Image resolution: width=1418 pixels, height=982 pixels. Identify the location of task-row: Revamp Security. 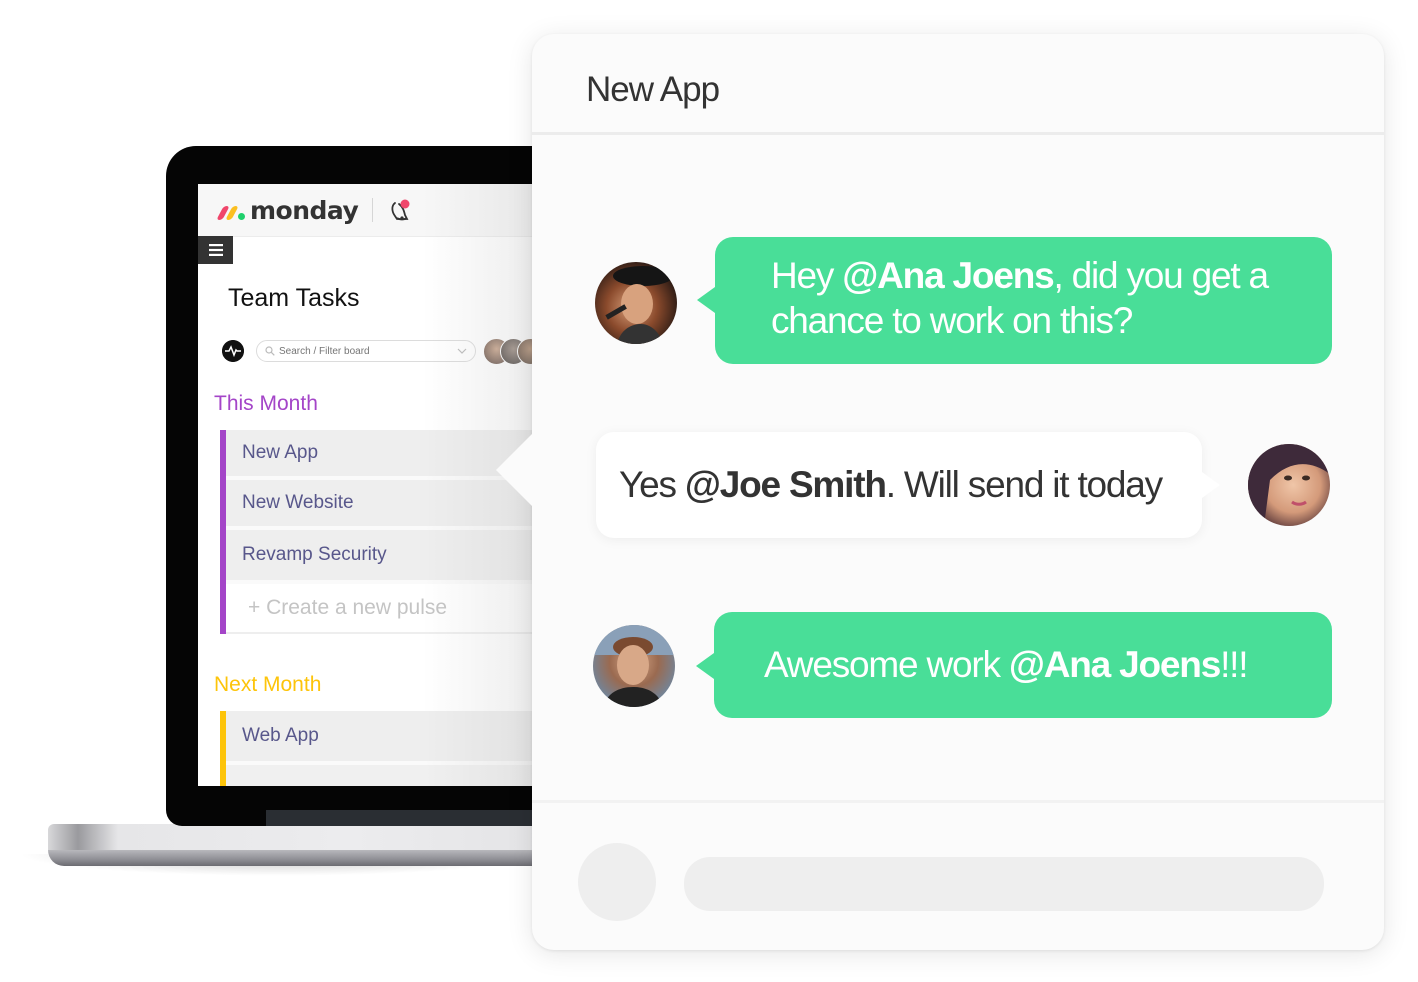
(384, 557).